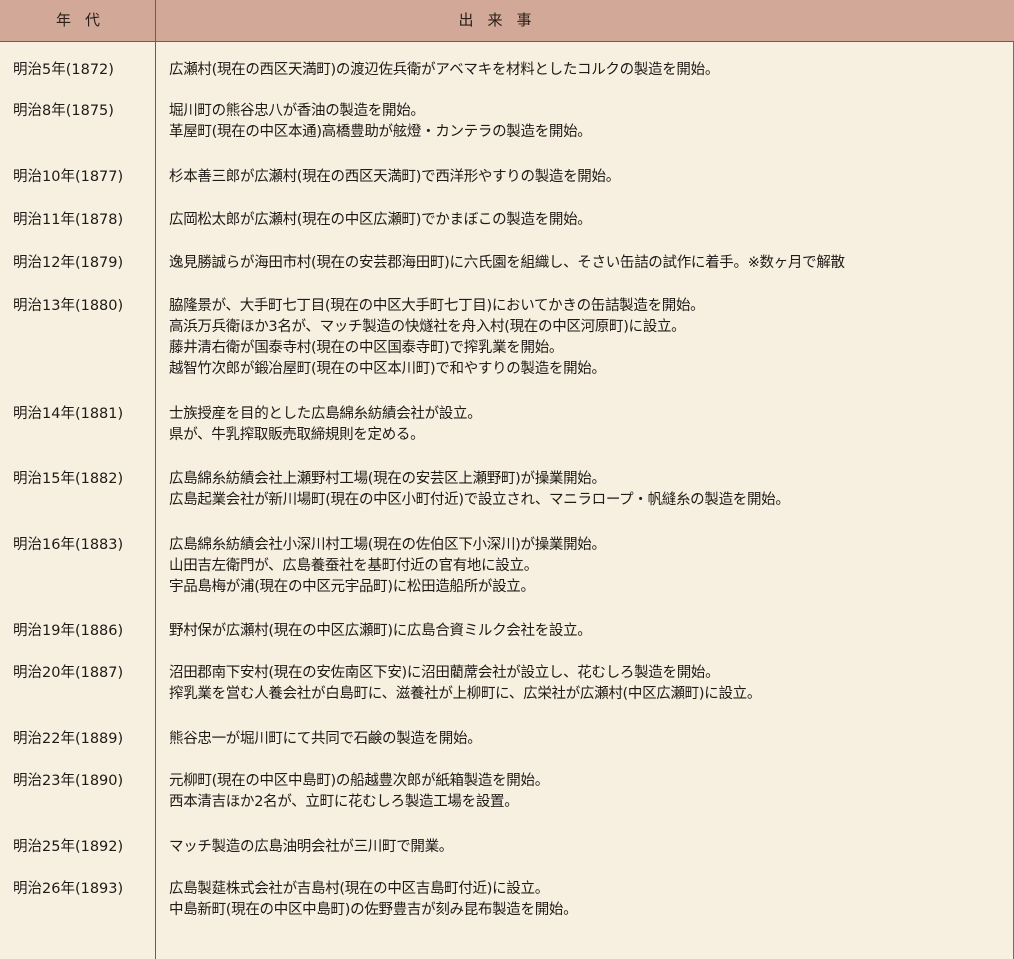 Image resolution: width=1014 pixels, height=959 pixels. Describe the element at coordinates (155, 479) in the screenshot. I see `column-divider` at that location.